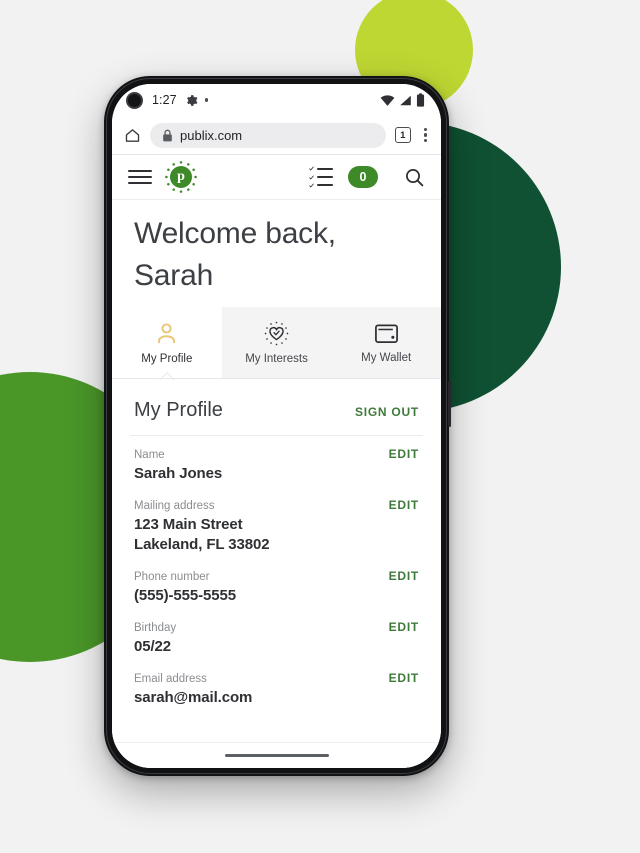 This screenshot has width=640, height=853. Describe the element at coordinates (386, 357) in the screenshot. I see `tab-label: My Wallet` at that location.